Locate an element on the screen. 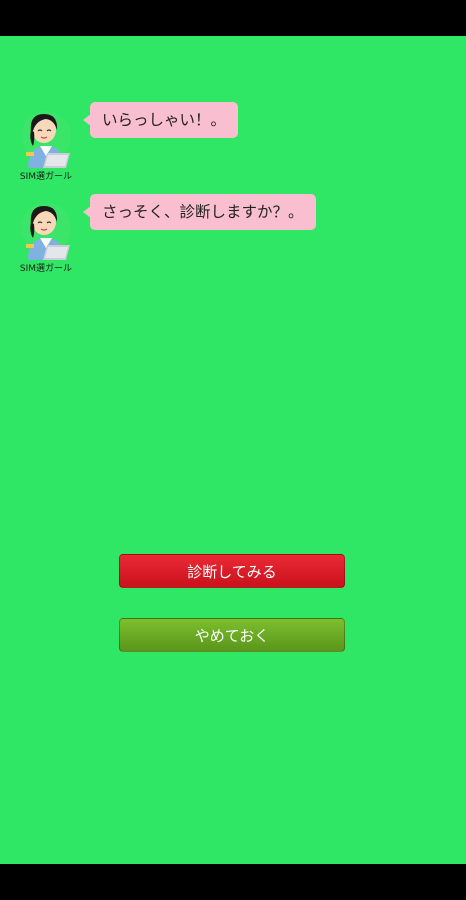  cancel-button: やめておく is located at coordinates (232, 635).